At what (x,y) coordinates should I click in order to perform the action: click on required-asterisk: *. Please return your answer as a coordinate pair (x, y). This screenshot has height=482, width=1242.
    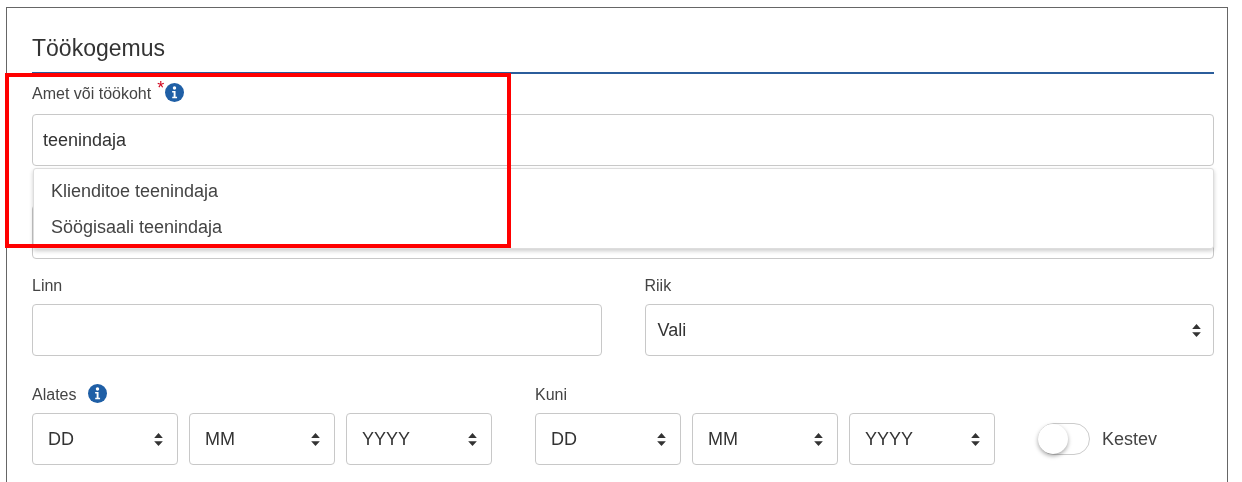
    Looking at the image, I should click on (161, 88).